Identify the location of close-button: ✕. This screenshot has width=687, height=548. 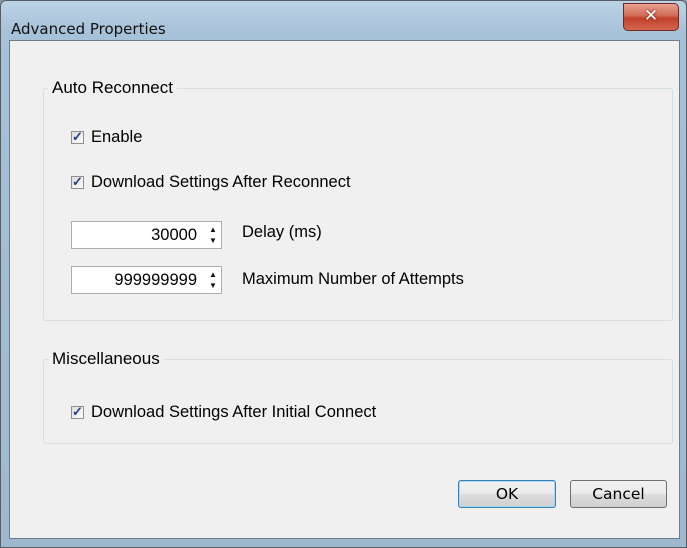
(651, 17).